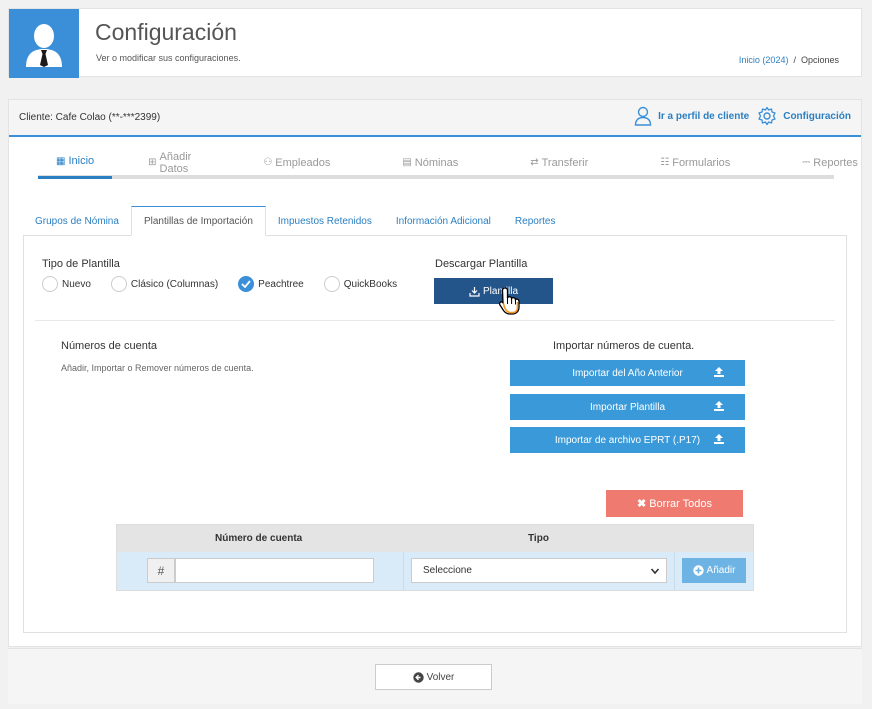 The image size is (872, 709). I want to click on tab-reportes: Reportes, so click(535, 221).